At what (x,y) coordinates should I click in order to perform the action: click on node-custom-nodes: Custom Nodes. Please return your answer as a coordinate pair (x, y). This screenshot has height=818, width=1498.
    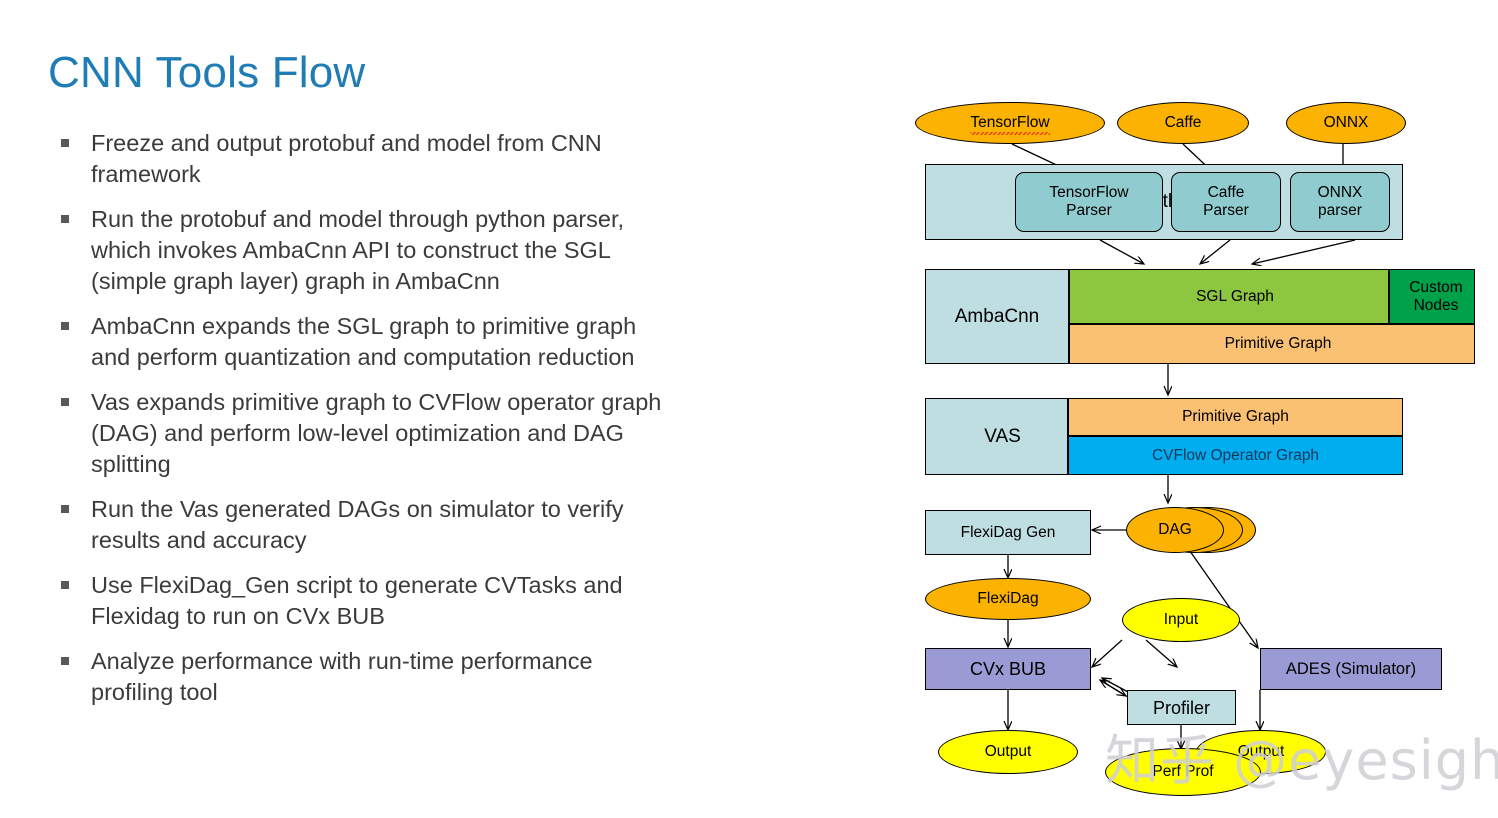
    Looking at the image, I should click on (1432, 296).